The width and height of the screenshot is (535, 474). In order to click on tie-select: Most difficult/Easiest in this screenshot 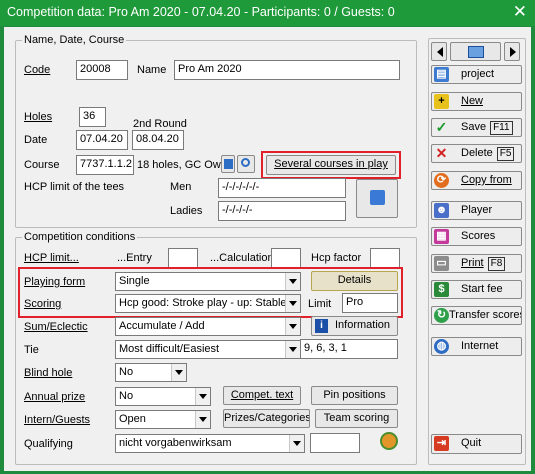, I will do `click(208, 349)`.